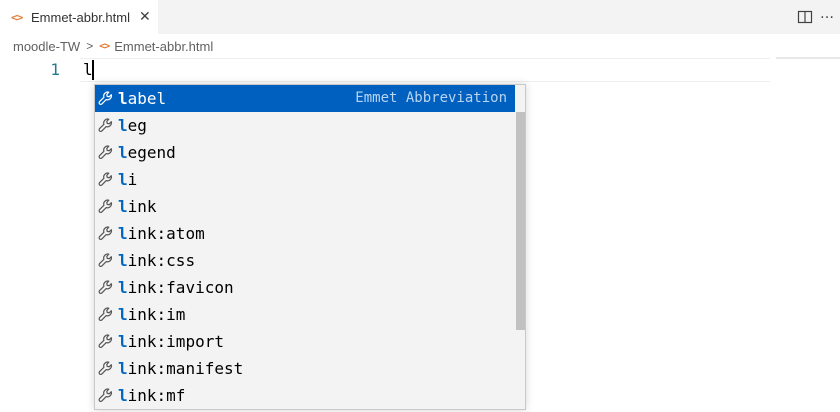  What do you see at coordinates (156, 395) in the screenshot?
I see `suggest-item-rest: ink:mf` at bounding box center [156, 395].